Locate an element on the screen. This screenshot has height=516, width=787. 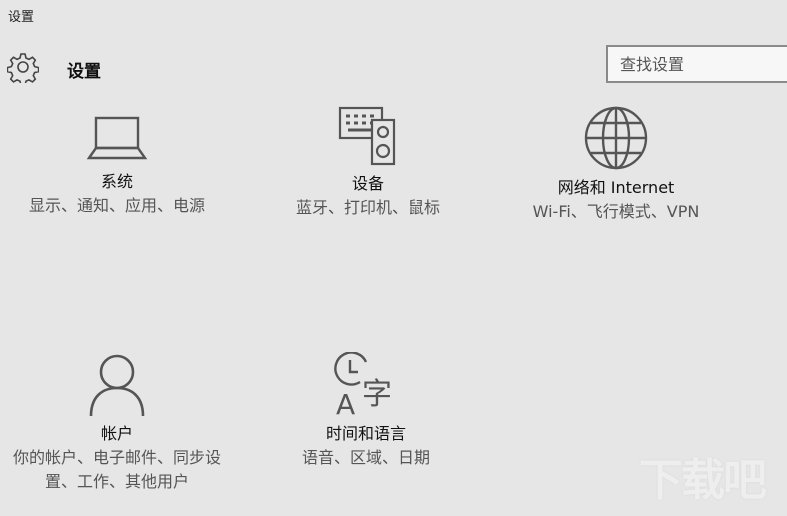
tile-network: 网络和 Internet Wi-Fi、飞行模式、VPN is located at coordinates (616, 164).